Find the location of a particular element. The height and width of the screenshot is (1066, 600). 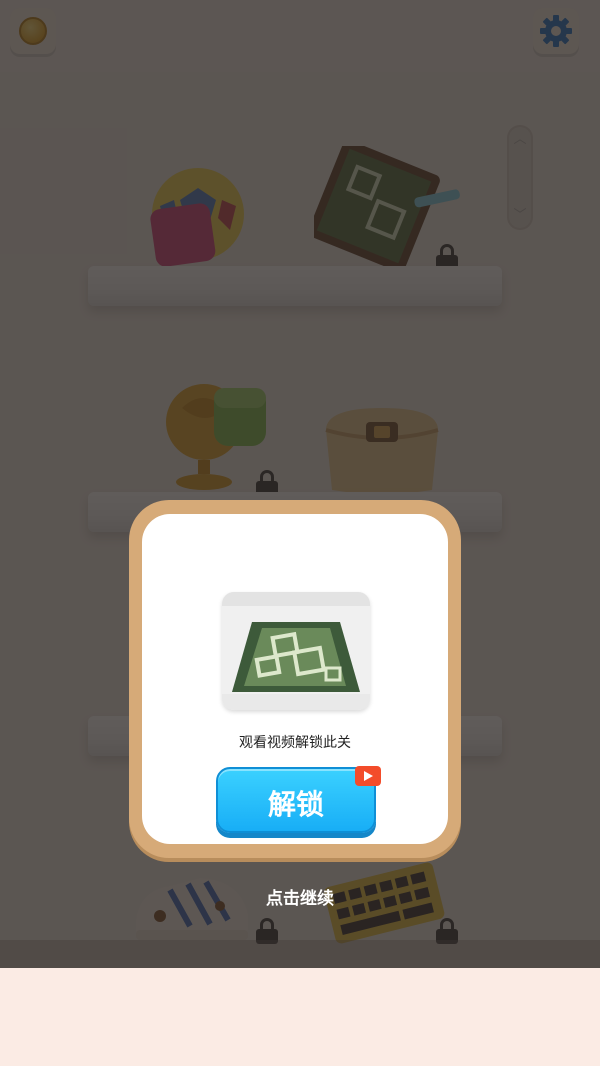

unlock-button: 解锁 is located at coordinates (298, 799).